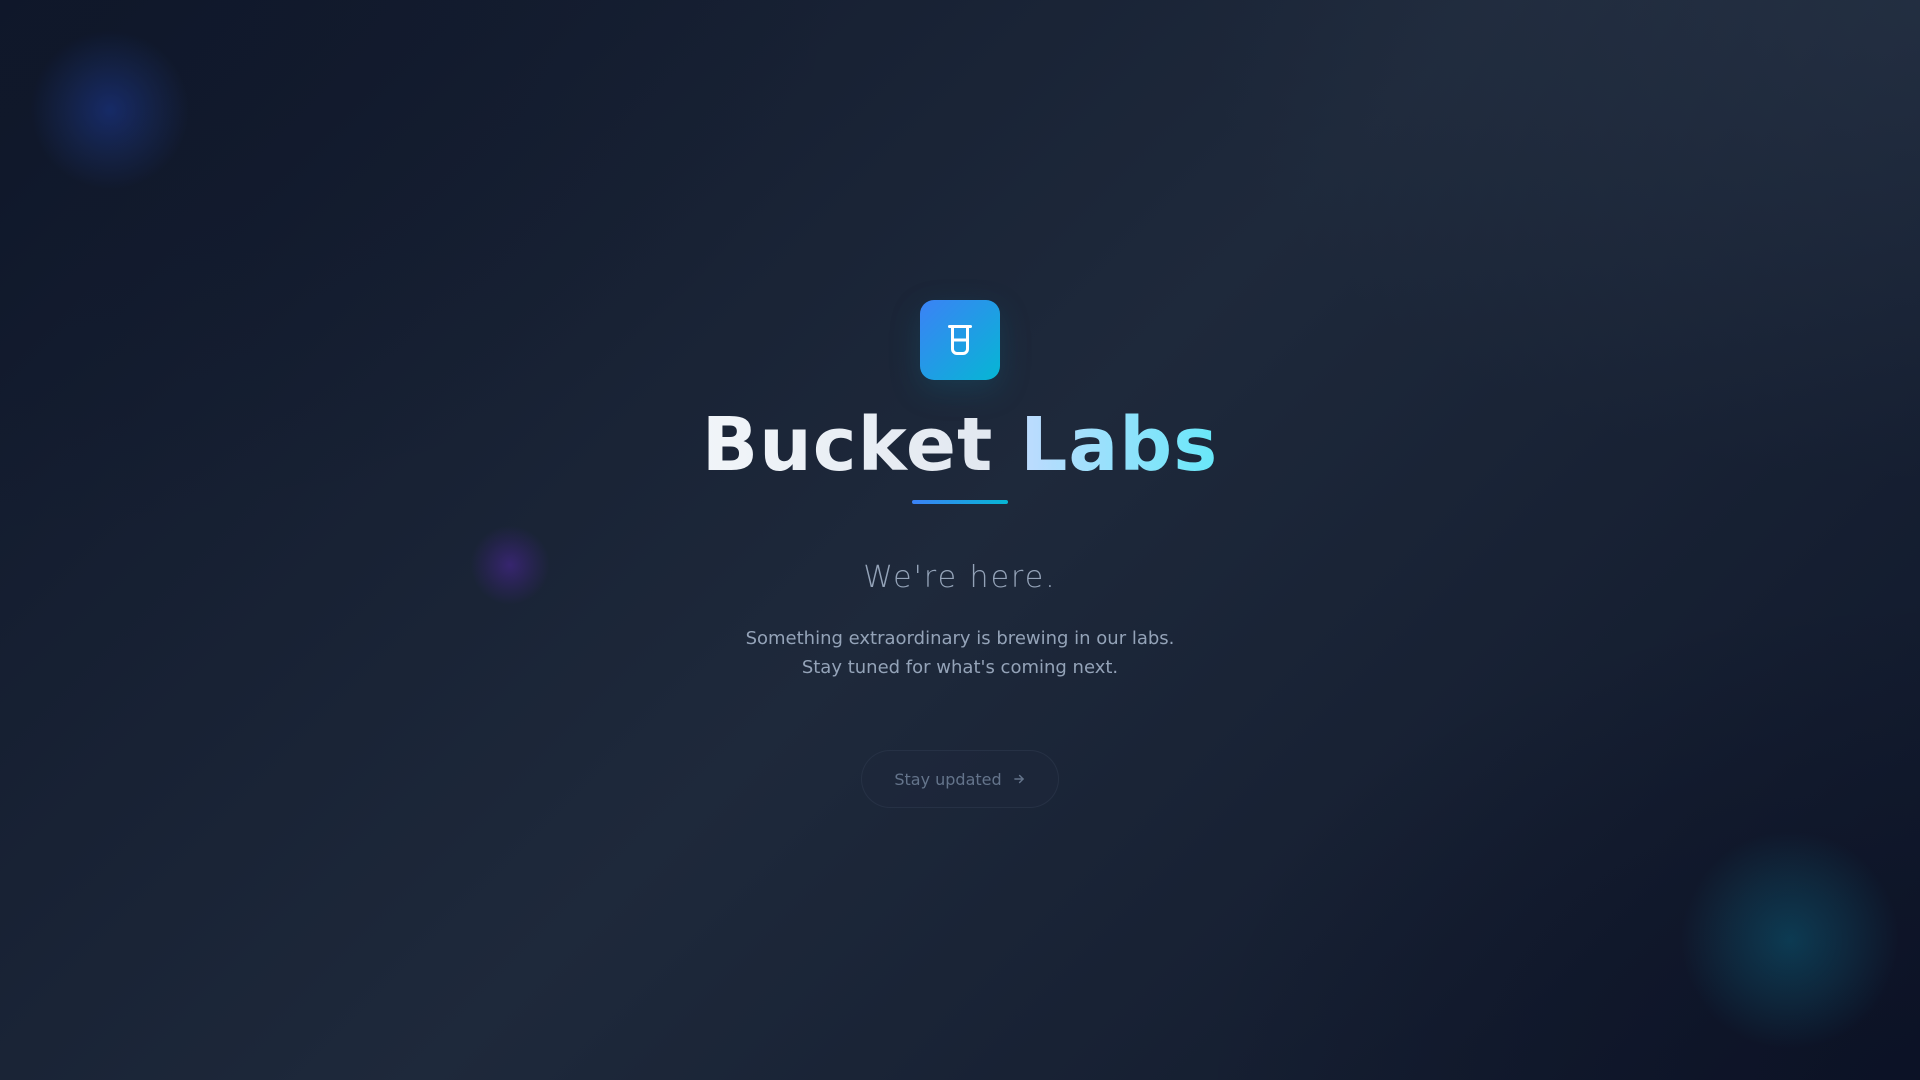 Image resolution: width=1920 pixels, height=1080 pixels. I want to click on description-line-2: Stay tuned for what's coming next., so click(960, 667).